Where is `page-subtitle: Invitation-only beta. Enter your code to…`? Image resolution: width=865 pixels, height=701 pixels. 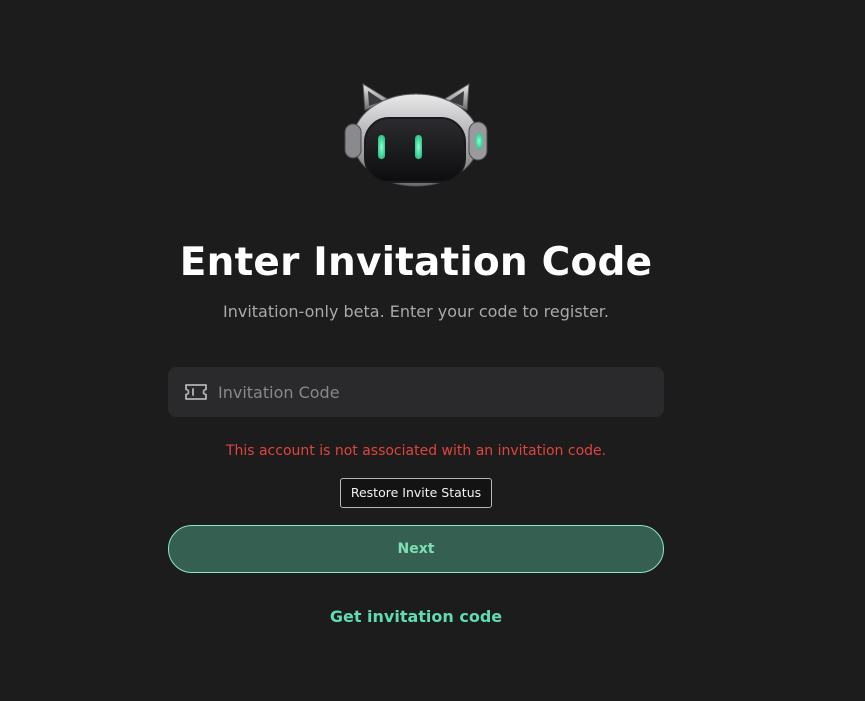
page-subtitle: Invitation-only beta. Enter your code to… is located at coordinates (416, 311).